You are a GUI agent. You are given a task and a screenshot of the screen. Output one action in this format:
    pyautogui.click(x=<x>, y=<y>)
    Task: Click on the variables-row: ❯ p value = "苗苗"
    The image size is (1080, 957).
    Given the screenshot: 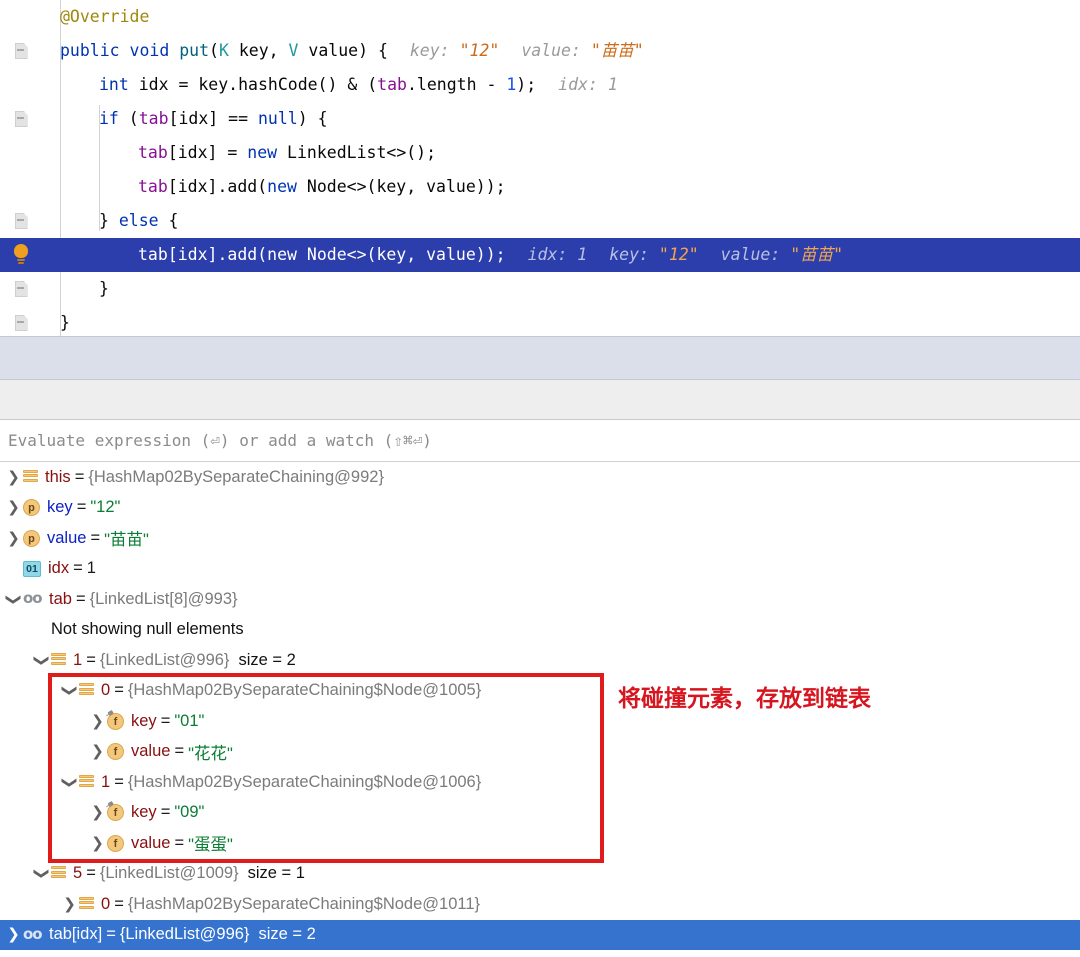 What is the action you would take?
    pyautogui.click(x=540, y=538)
    